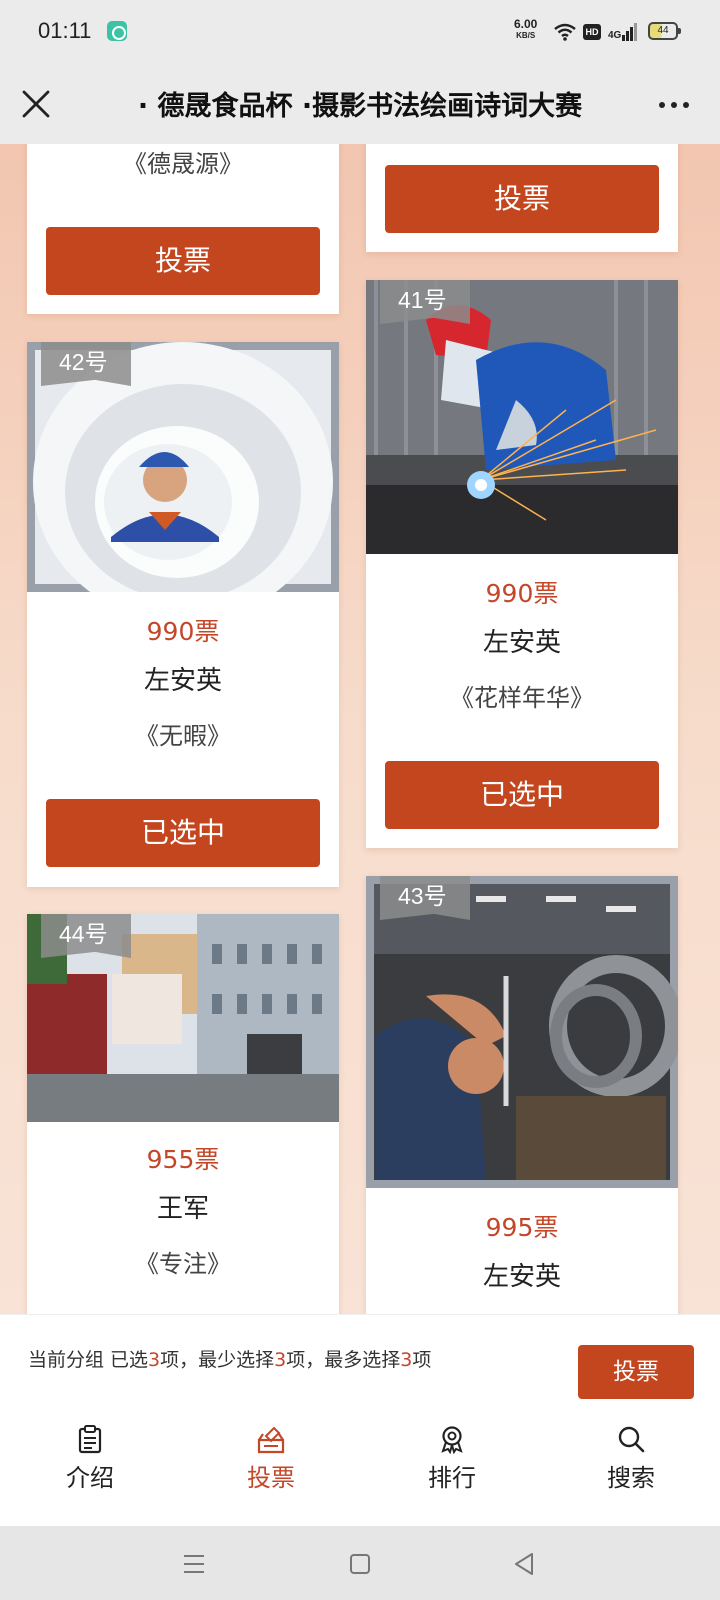  I want to click on nav-header: · 德晟食品杯 ·摄影书法绘画诗词大赛, so click(360, 104).